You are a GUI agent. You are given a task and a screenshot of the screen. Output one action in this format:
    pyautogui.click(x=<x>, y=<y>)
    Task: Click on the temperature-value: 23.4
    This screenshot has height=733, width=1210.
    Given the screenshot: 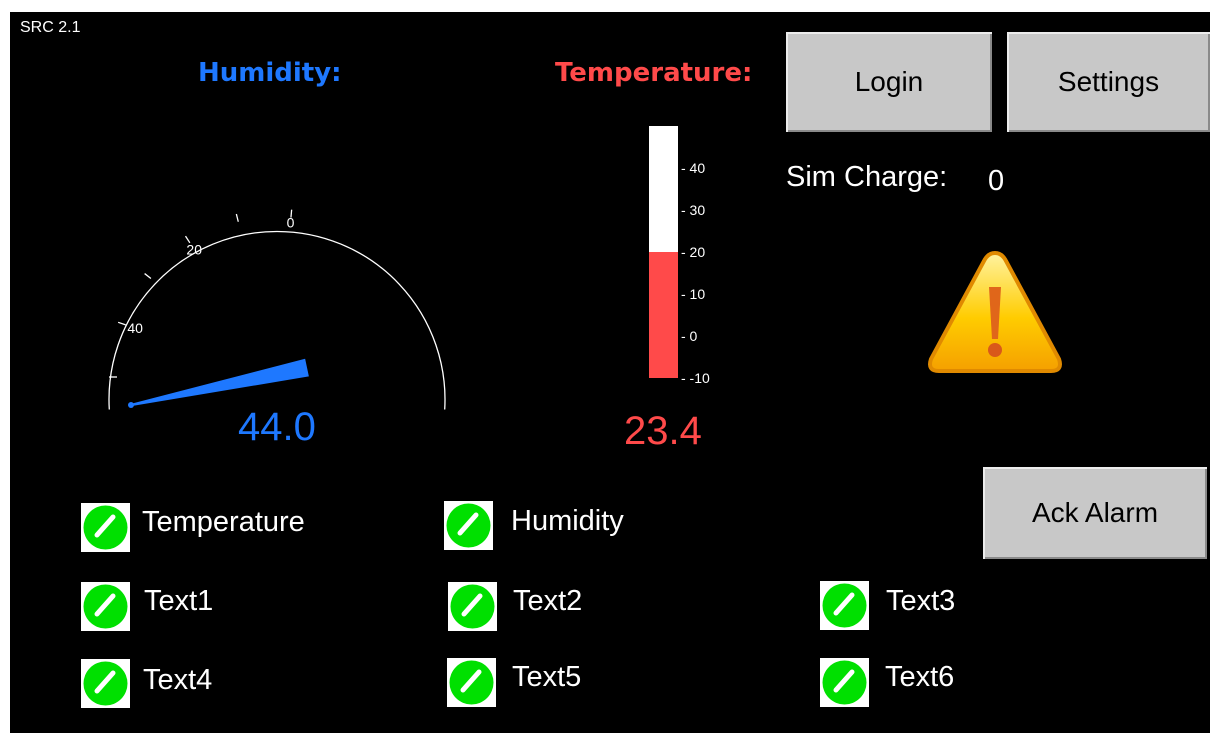 What is the action you would take?
    pyautogui.click(x=663, y=431)
    